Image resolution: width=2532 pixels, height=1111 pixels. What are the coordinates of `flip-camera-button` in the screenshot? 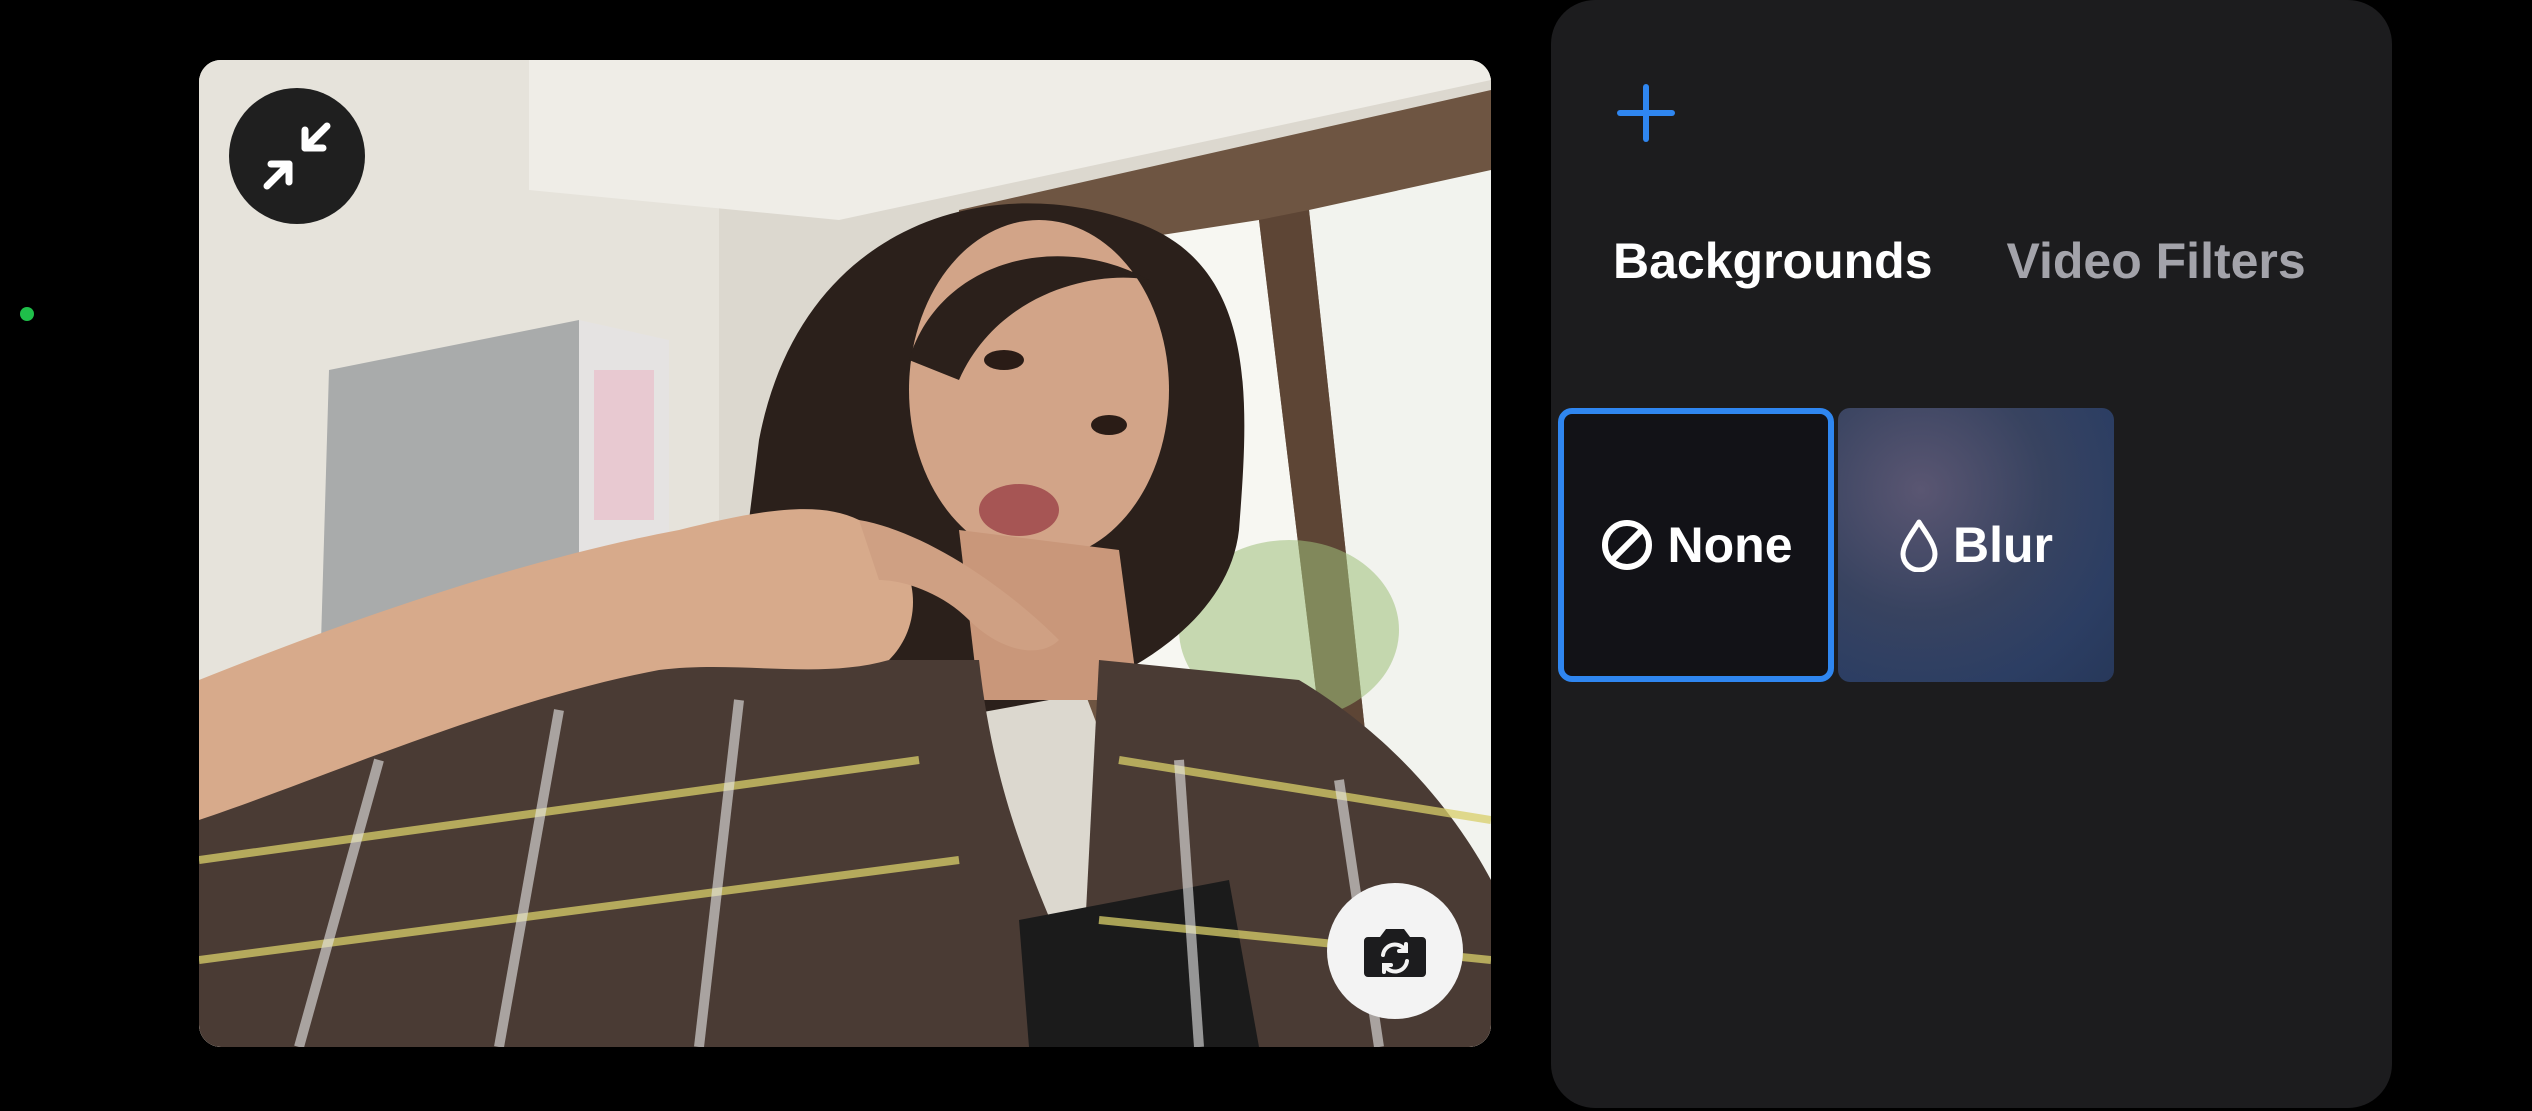 It's located at (1395, 951).